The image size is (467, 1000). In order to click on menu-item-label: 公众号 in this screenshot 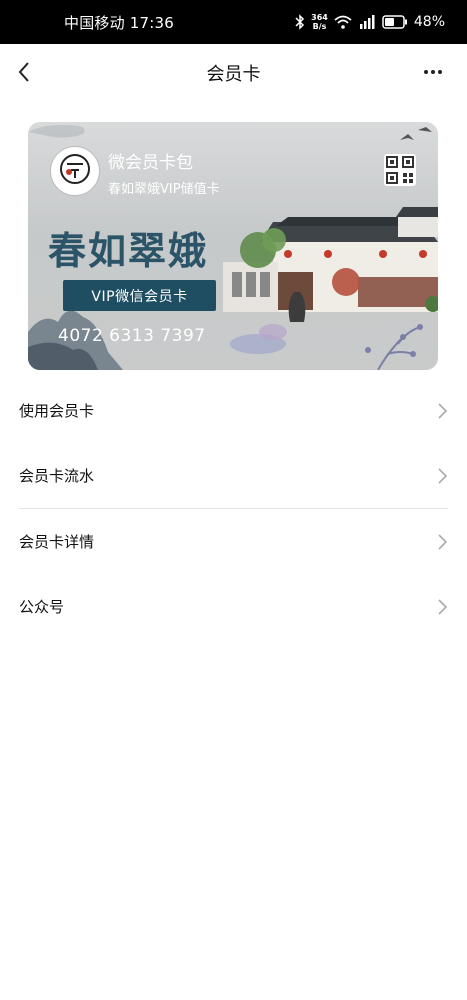, I will do `click(42, 607)`.